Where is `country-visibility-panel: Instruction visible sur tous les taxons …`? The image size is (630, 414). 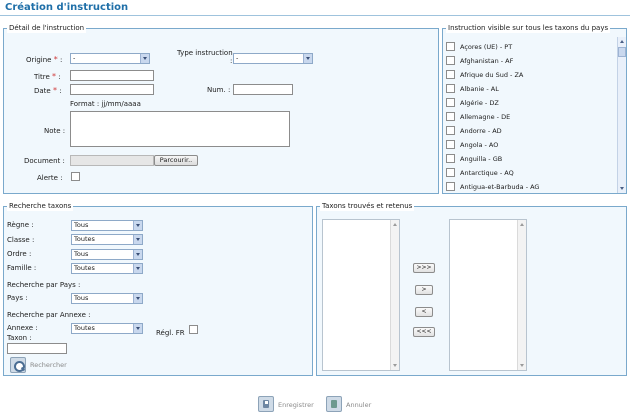 country-visibility-panel: Instruction visible sur tous les taxons … is located at coordinates (534, 109).